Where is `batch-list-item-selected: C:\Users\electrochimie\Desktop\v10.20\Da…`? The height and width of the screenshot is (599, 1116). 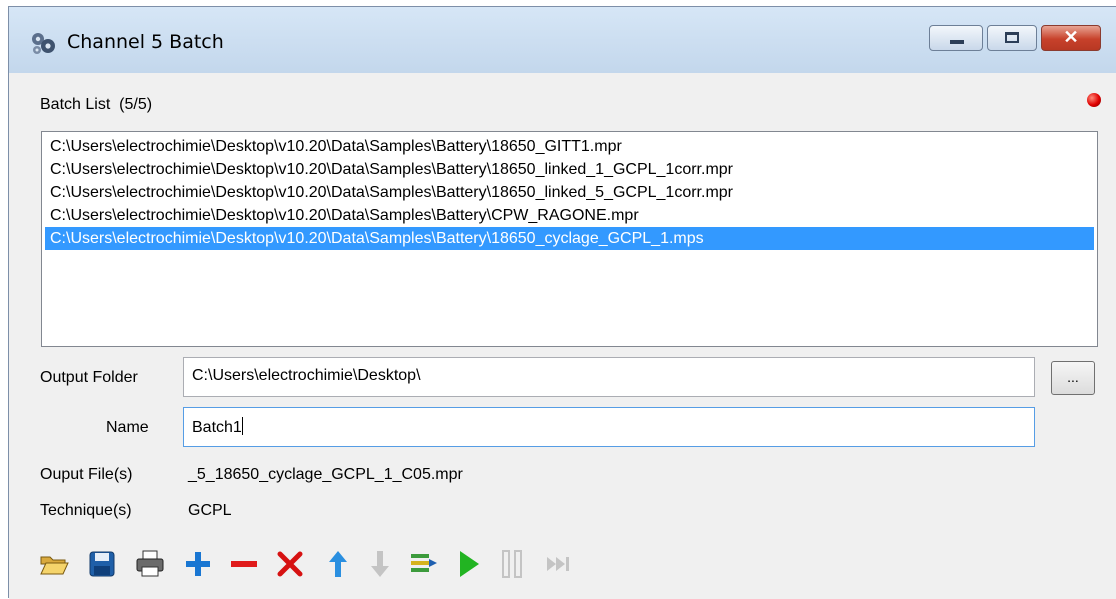 batch-list-item-selected: C:\Users\electrochimie\Desktop\v10.20\Da… is located at coordinates (569, 238).